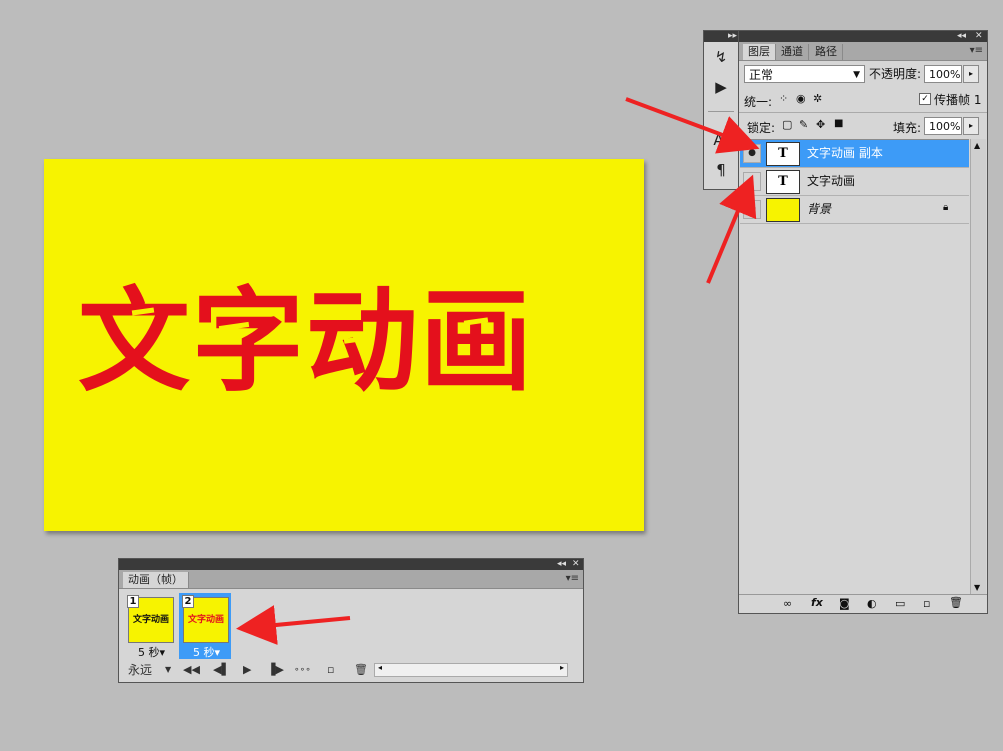  Describe the element at coordinates (731, 229) in the screenshot. I see `arrow-to-hidden-layer` at that location.